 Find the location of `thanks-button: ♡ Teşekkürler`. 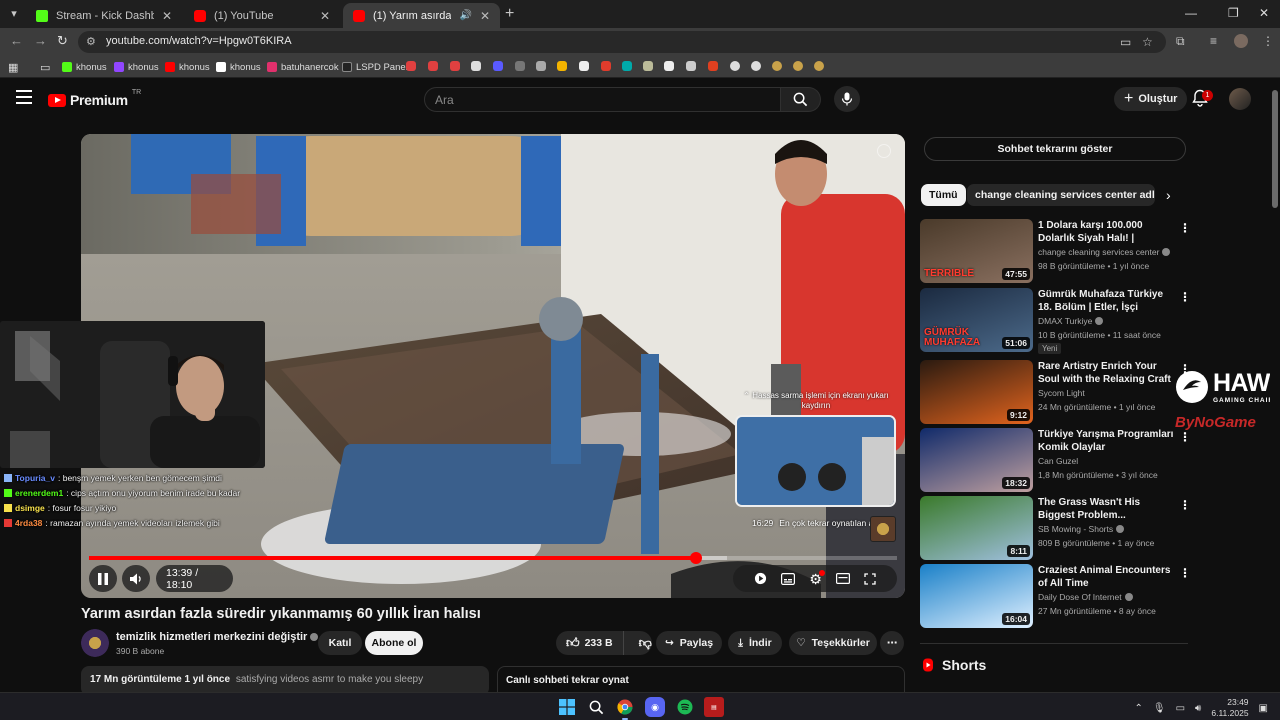

thanks-button: ♡ Teşekkürler is located at coordinates (833, 643).